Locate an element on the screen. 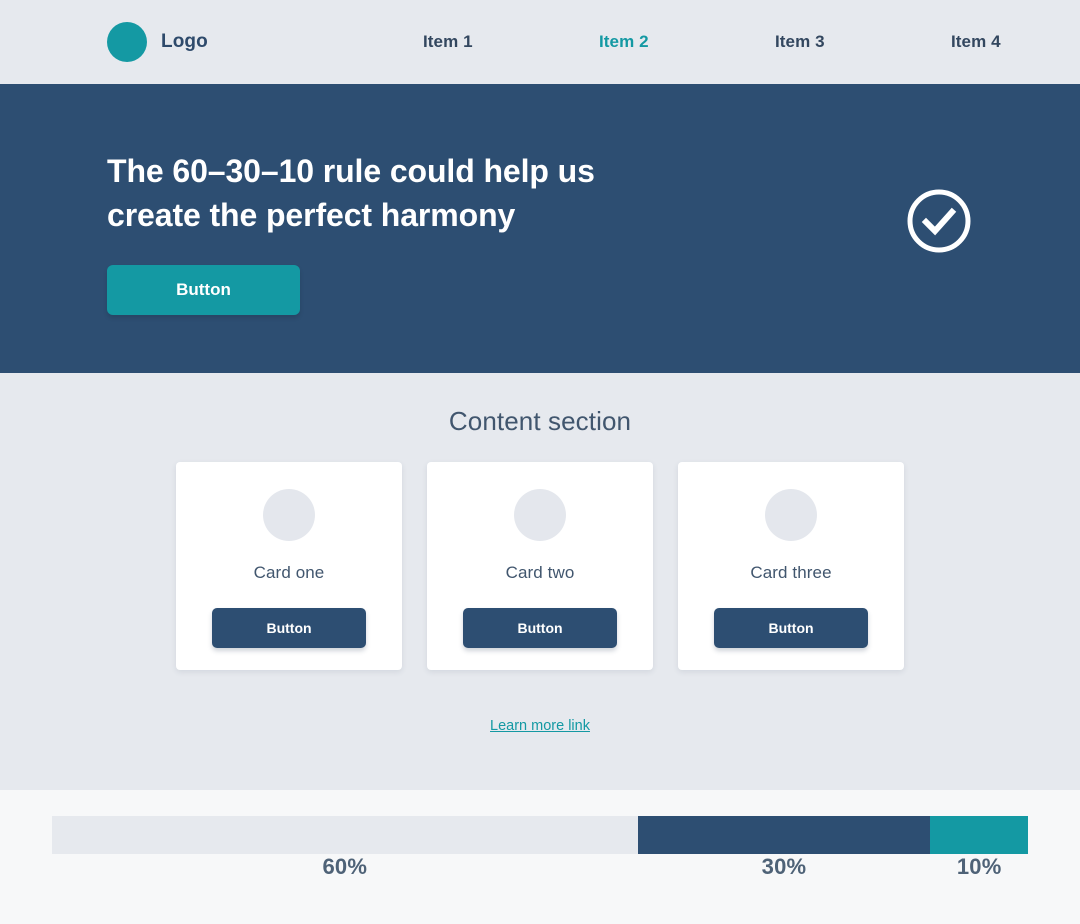 Image resolution: width=1080 pixels, height=924 pixels. main-nav: Item 1 Item 2 Item 3 Item 4 is located at coordinates (712, 42).